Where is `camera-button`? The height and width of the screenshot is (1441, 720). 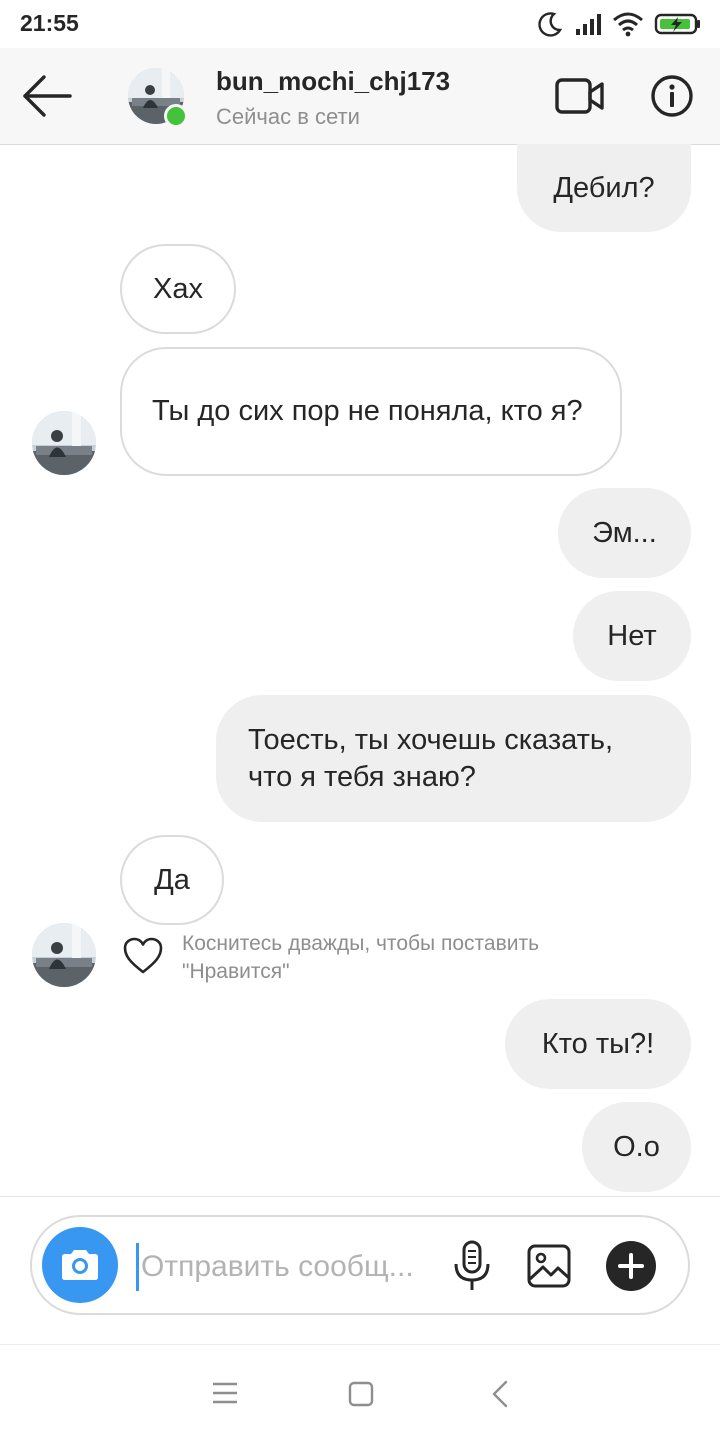
camera-button is located at coordinates (80, 1265).